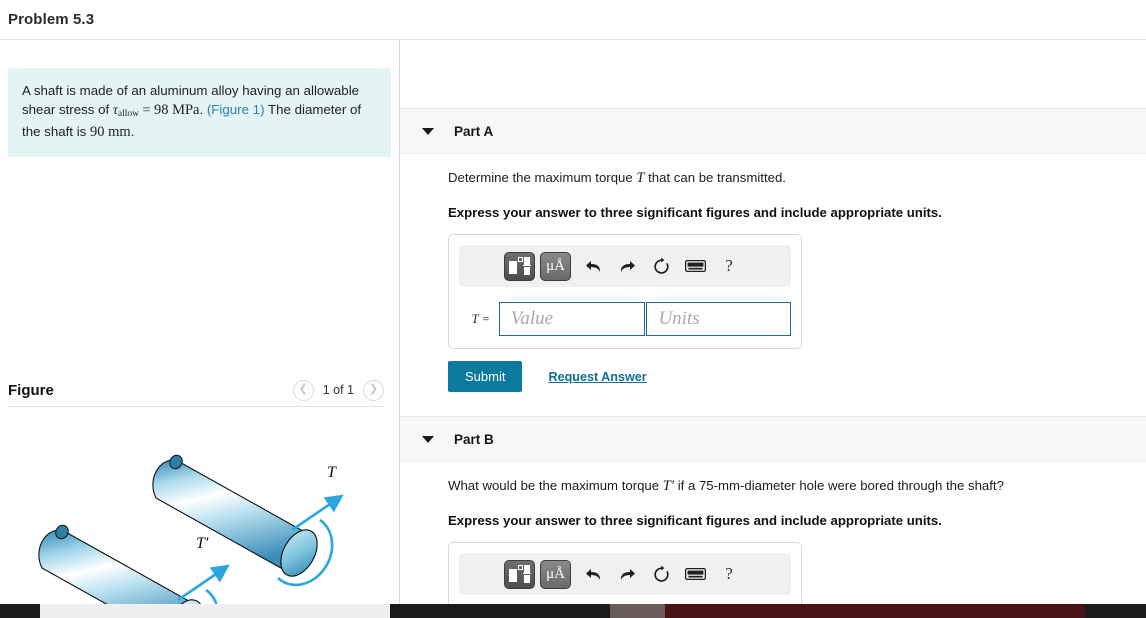 Image resolution: width=1146 pixels, height=618 pixels. I want to click on shaft-torsion-diagram: T T′, so click(191, 532).